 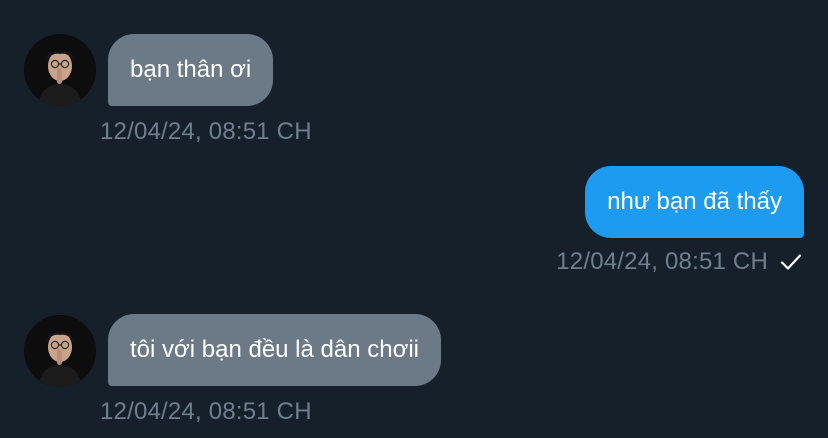 I want to click on message-text: như bạn đã thấy, so click(x=694, y=201).